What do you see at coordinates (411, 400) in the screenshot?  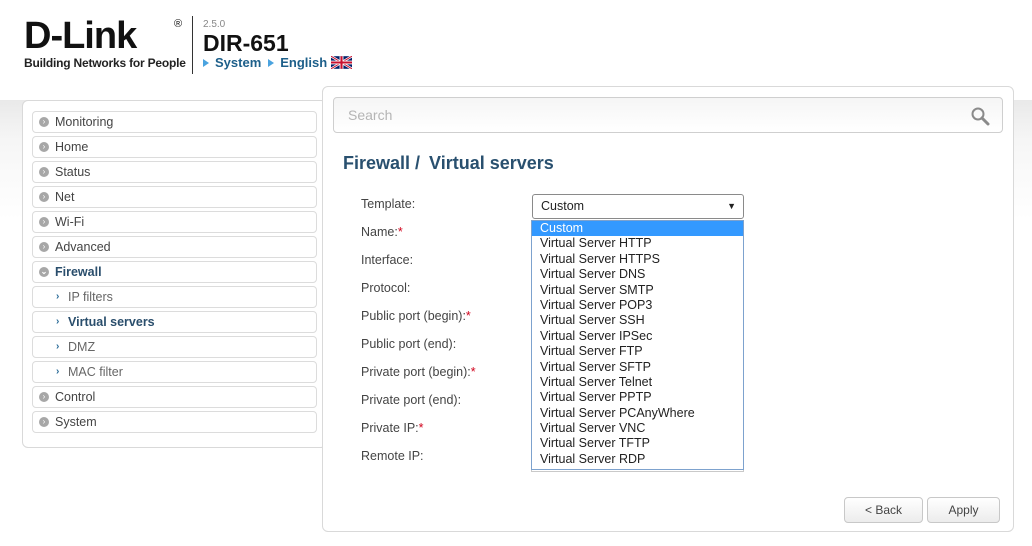 I see `field-label-text: Private port (end):` at bounding box center [411, 400].